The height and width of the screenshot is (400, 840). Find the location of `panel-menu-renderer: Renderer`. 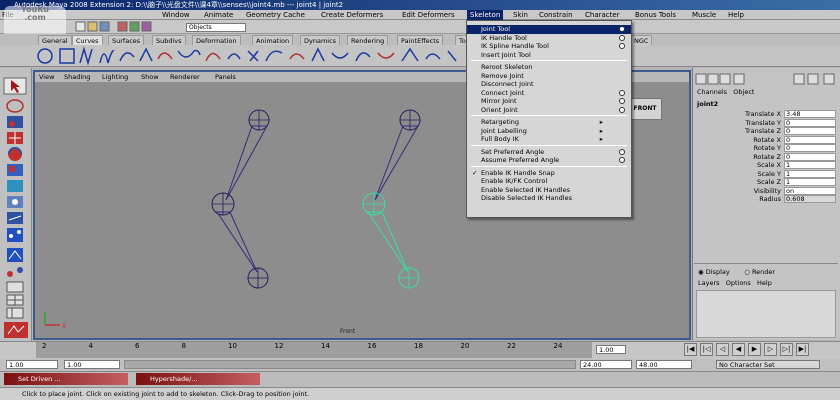

panel-menu-renderer: Renderer is located at coordinates (185, 77).